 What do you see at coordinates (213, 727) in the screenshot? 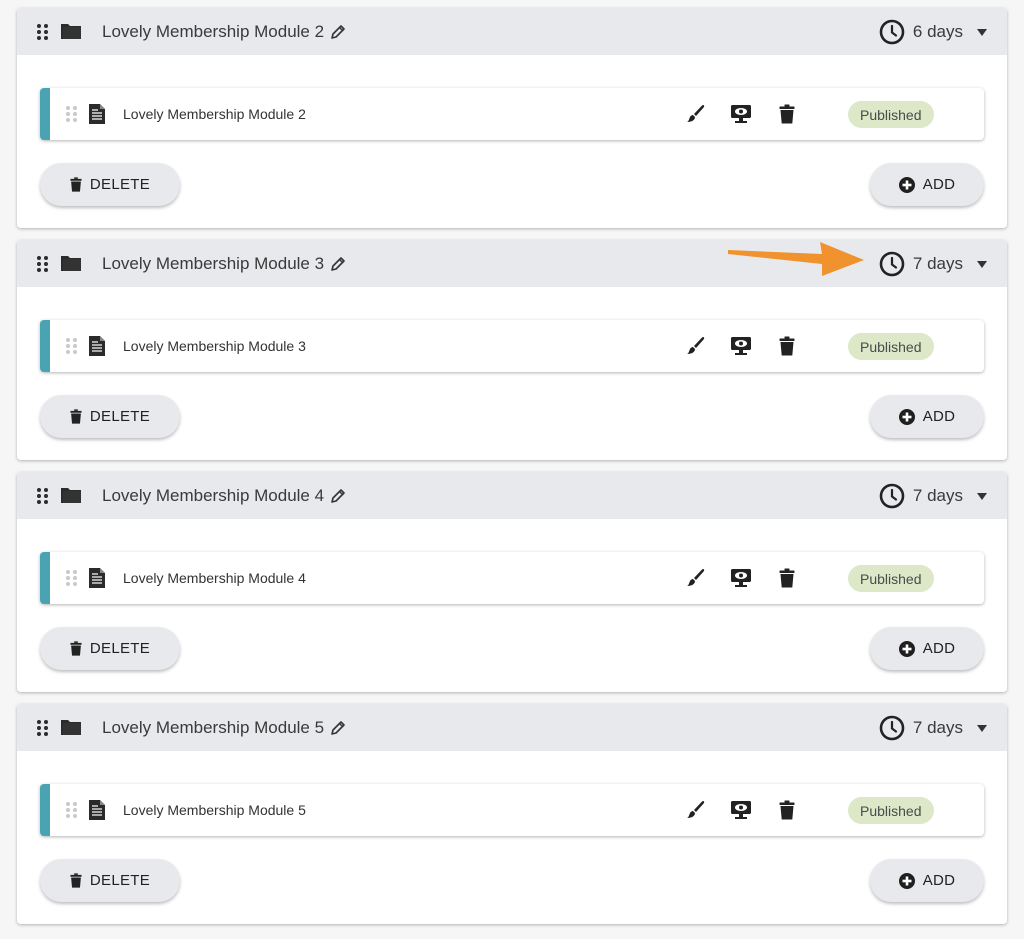
I see `module-title: Lovely Membership Module 5` at bounding box center [213, 727].